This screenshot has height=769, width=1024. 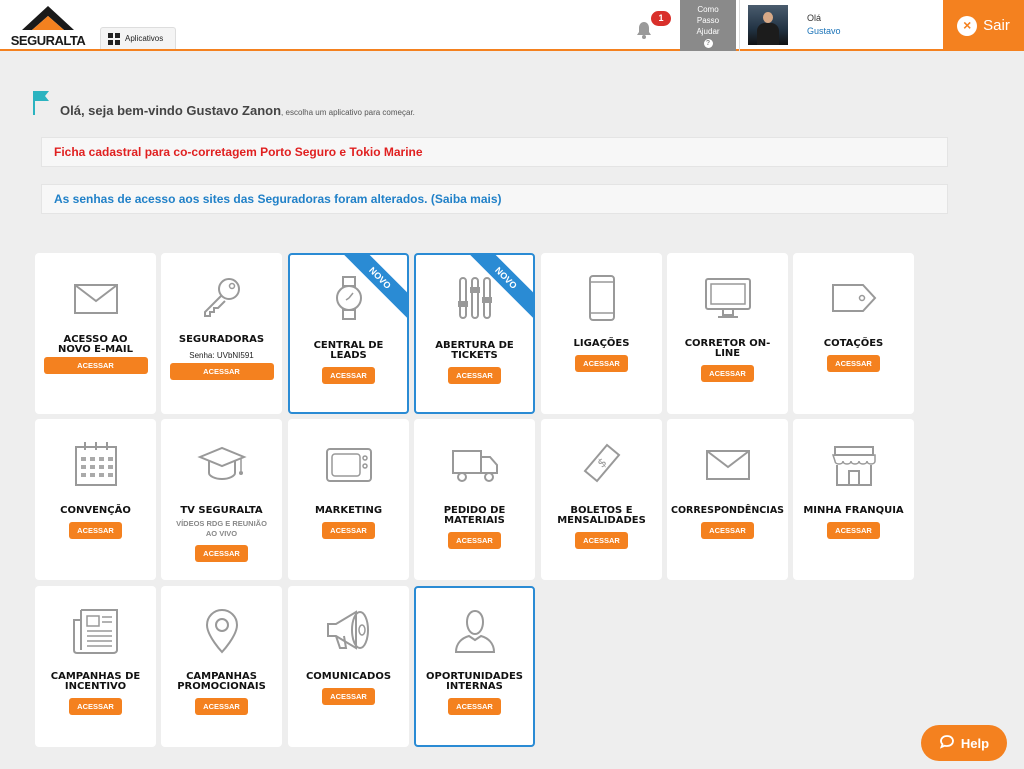 I want to click on tv-icon, so click(x=348, y=464).